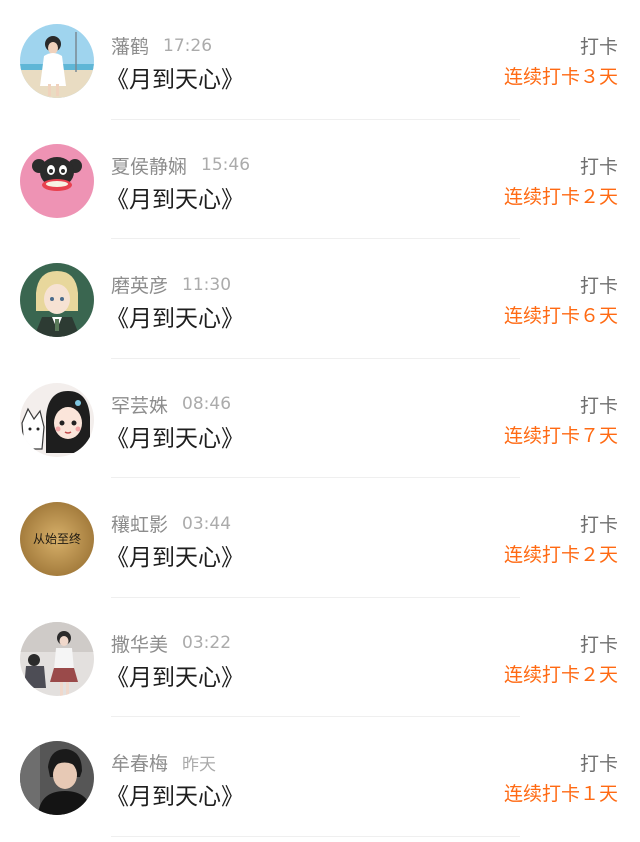 The width and height of the screenshot is (640, 842). What do you see at coordinates (320, 299) in the screenshot?
I see `list-item: 磨英彦 11:30 《月到天心》 打卡 连续打卡６天` at bounding box center [320, 299].